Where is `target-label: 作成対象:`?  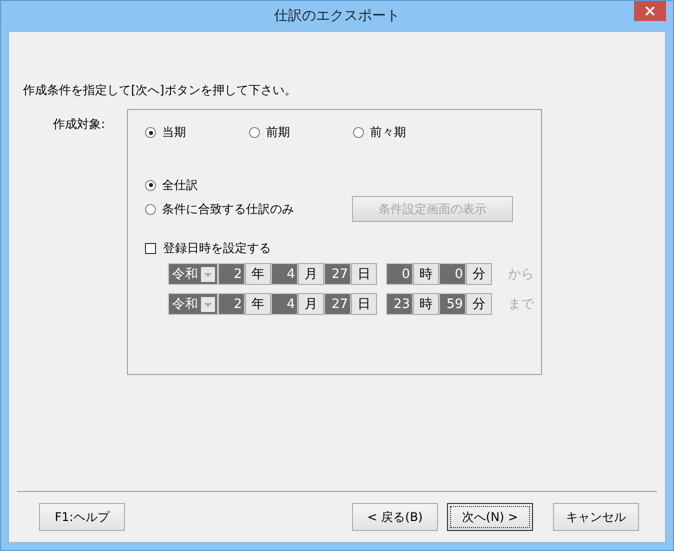 target-label: 作成対象: is located at coordinates (79, 124).